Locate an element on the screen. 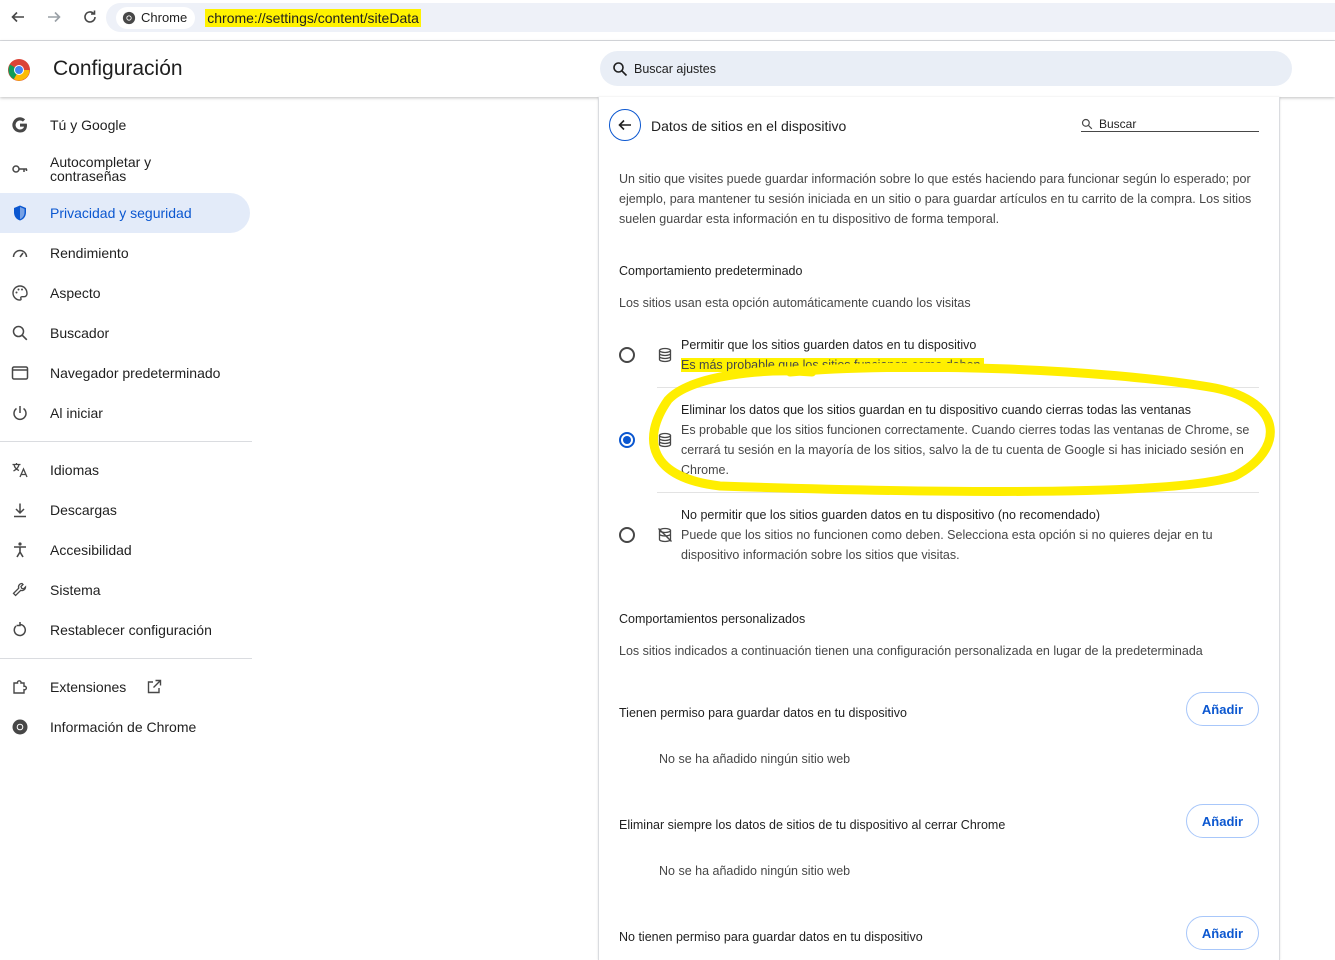 The image size is (1335, 960). external-link-icon is located at coordinates (154, 687).